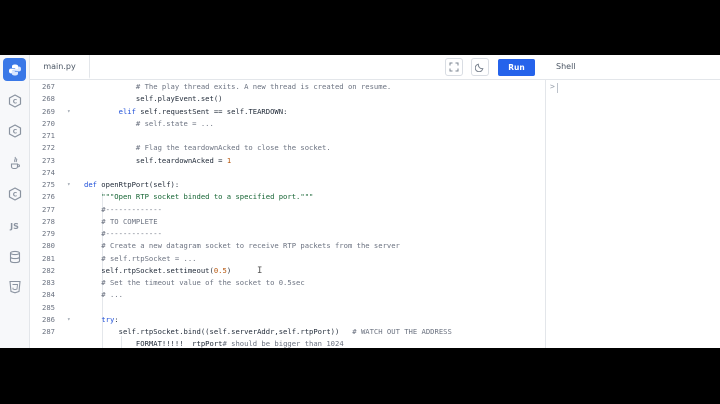  I want to click on code-text: try:, so click(110, 319).